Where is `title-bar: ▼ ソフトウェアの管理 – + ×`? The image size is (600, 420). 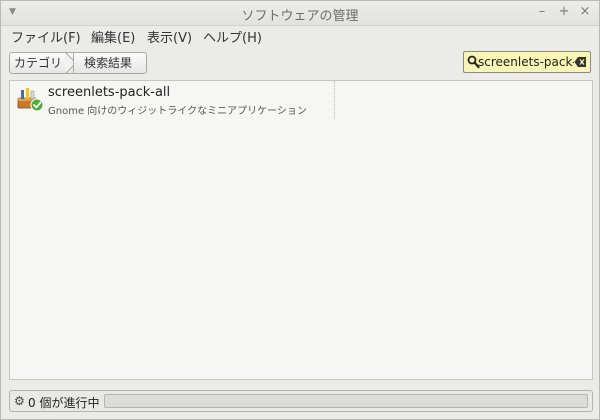 title-bar: ▼ ソフトウェアの管理 – + × is located at coordinates (300, 13).